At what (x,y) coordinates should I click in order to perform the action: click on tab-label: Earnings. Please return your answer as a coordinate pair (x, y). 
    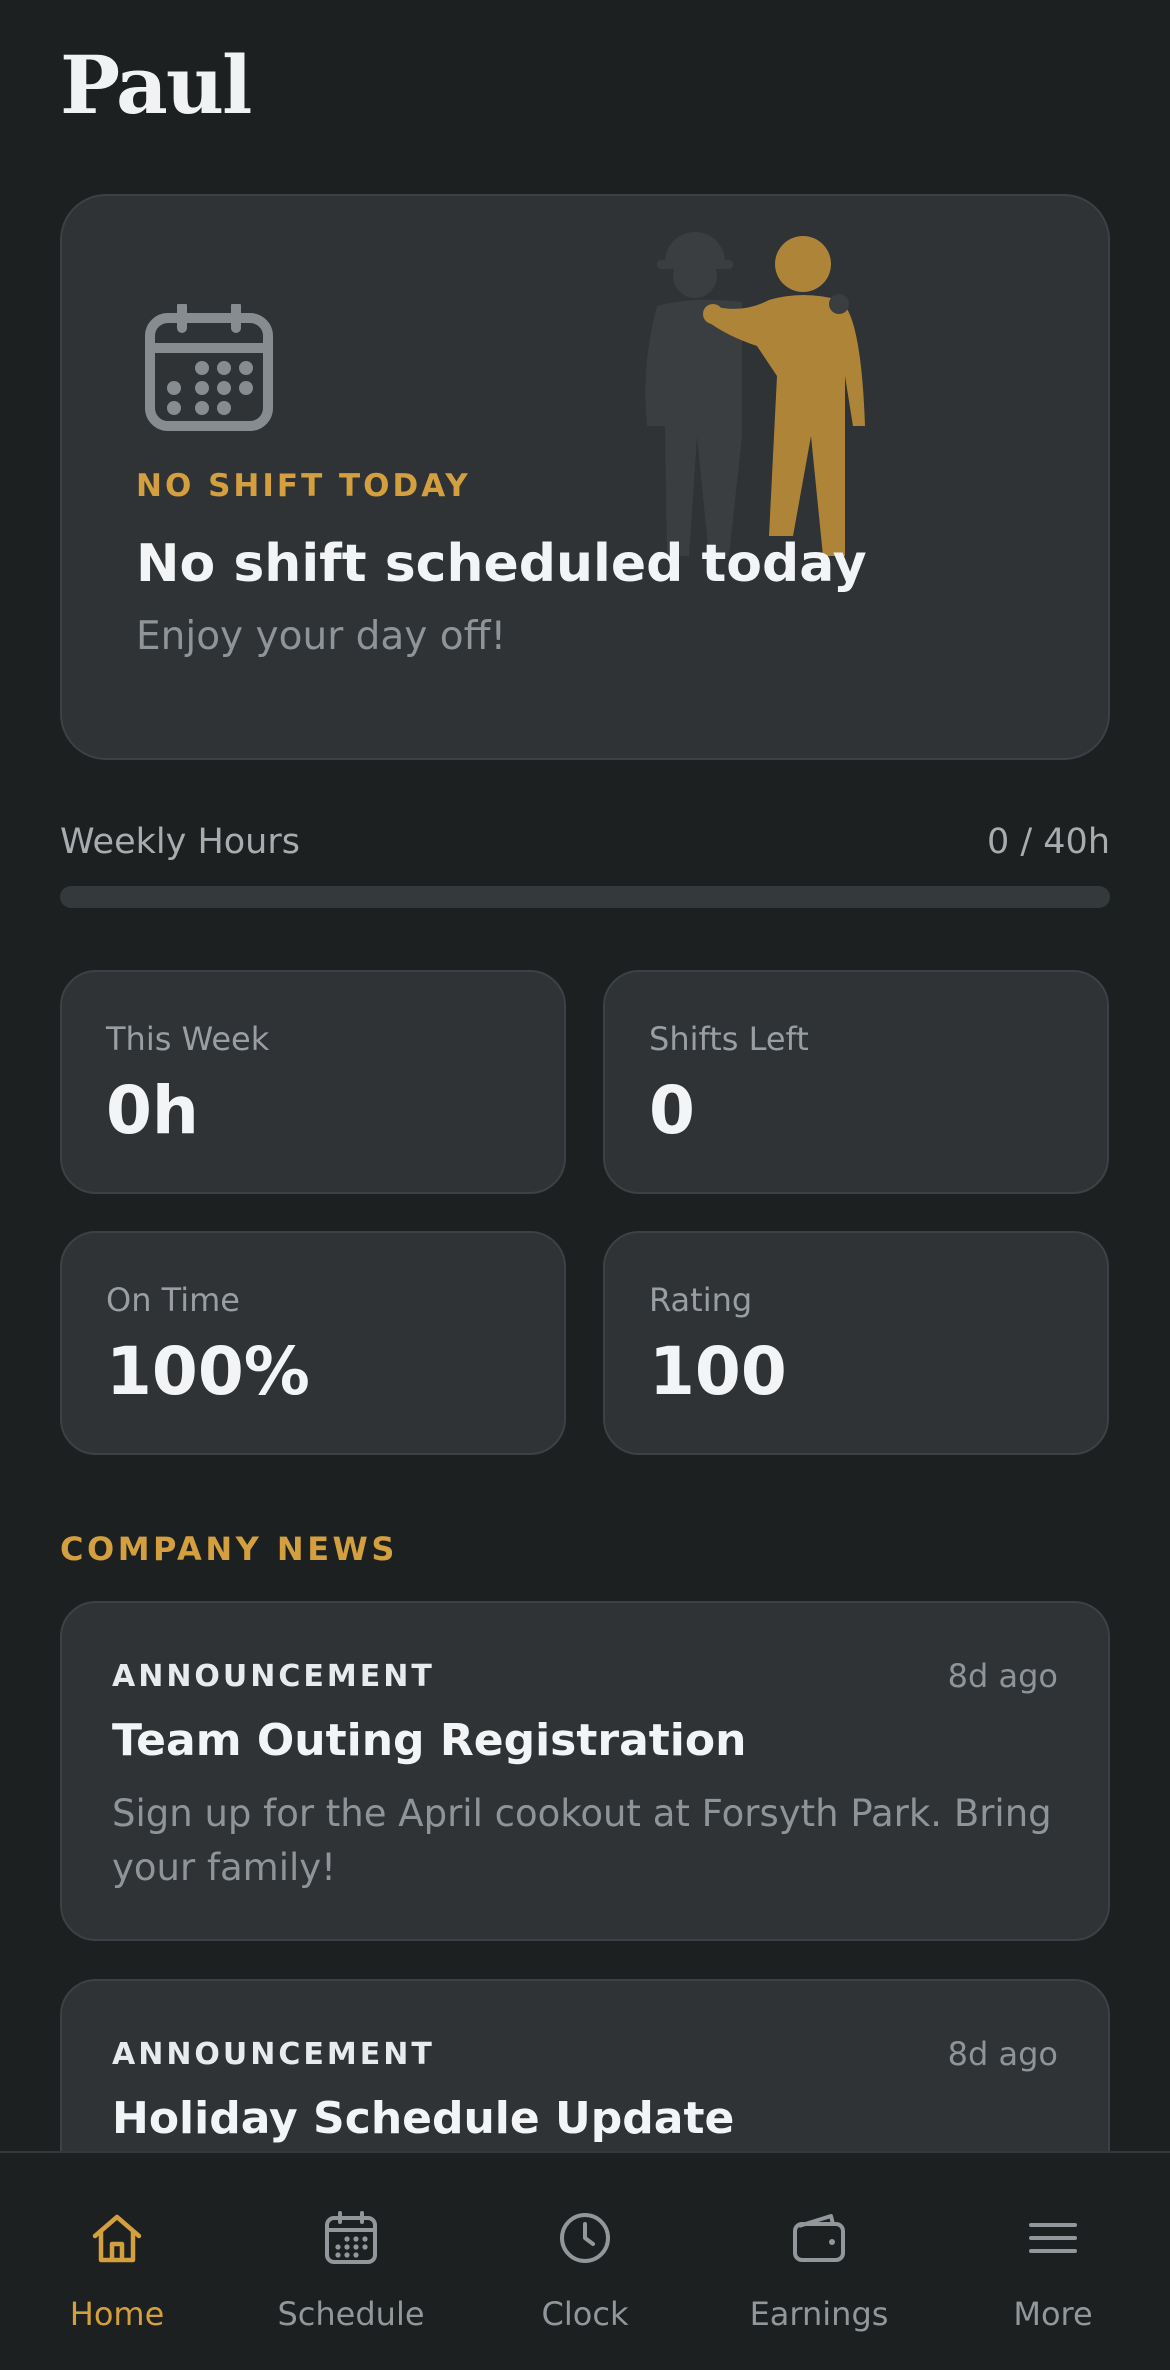
    Looking at the image, I should click on (819, 2314).